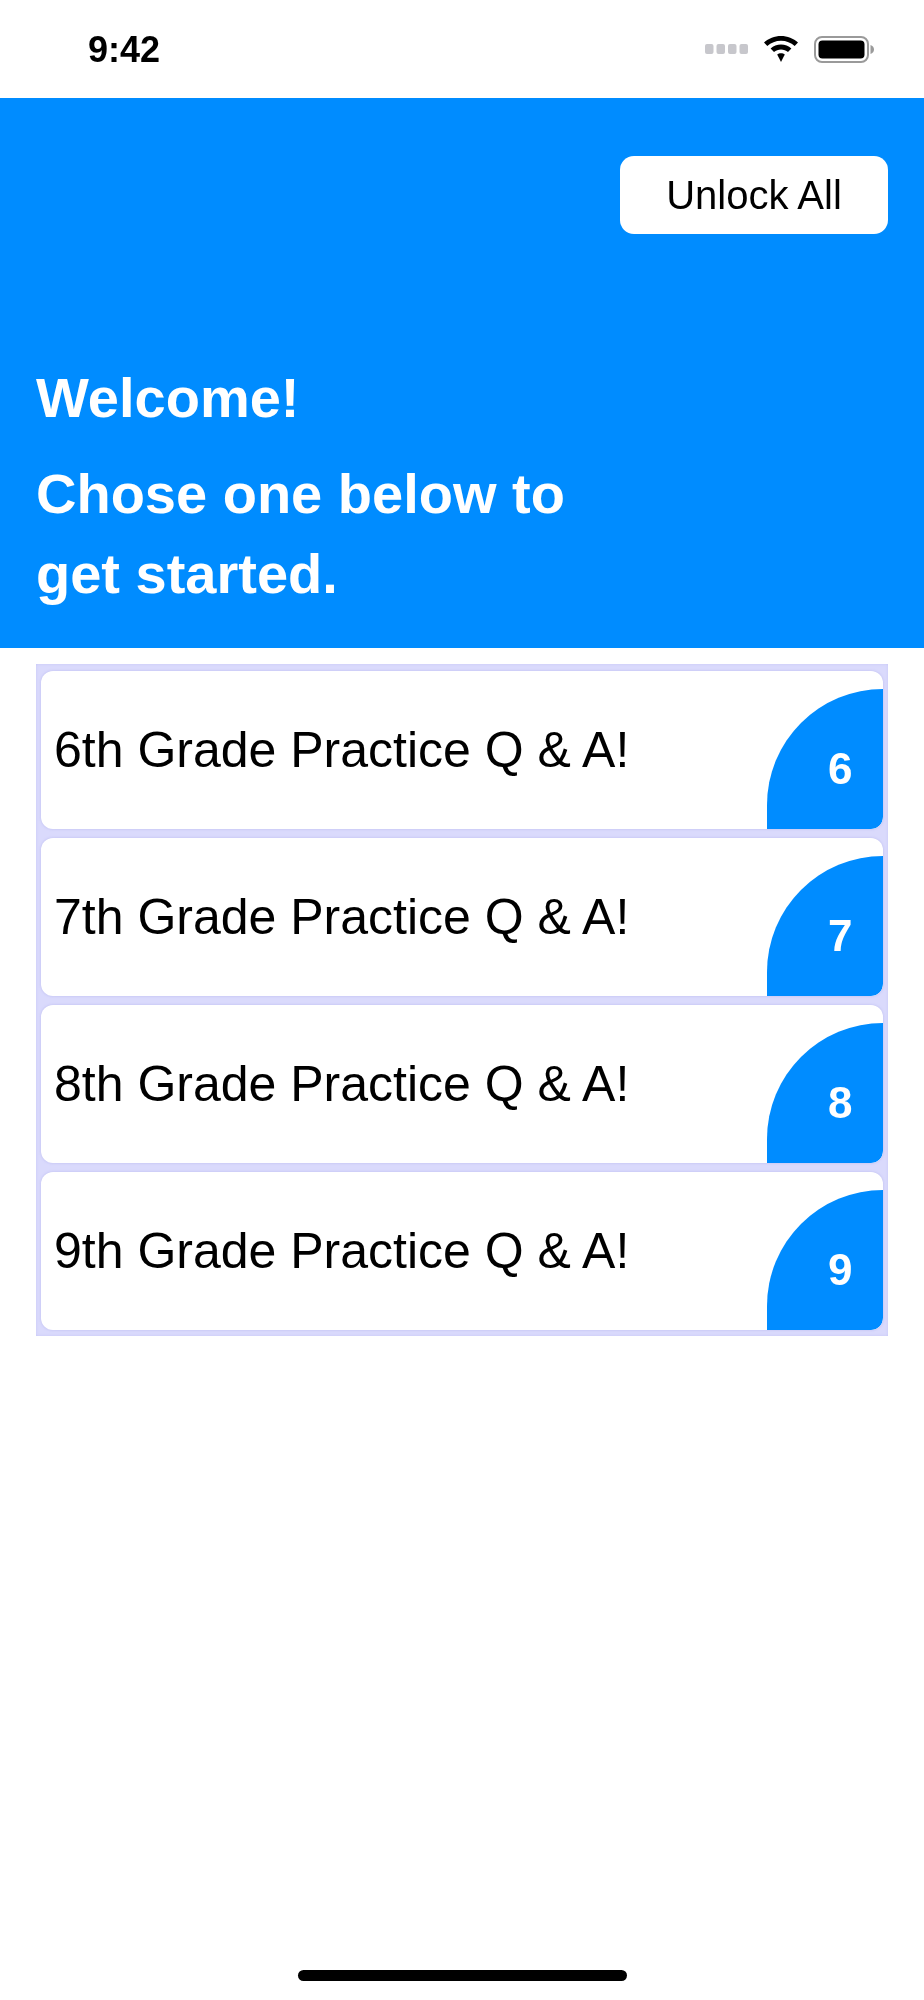 Image resolution: width=924 pixels, height=2000 pixels. I want to click on grade-card: 8th Grade Practice Q & A! 8, so click(462, 1084).